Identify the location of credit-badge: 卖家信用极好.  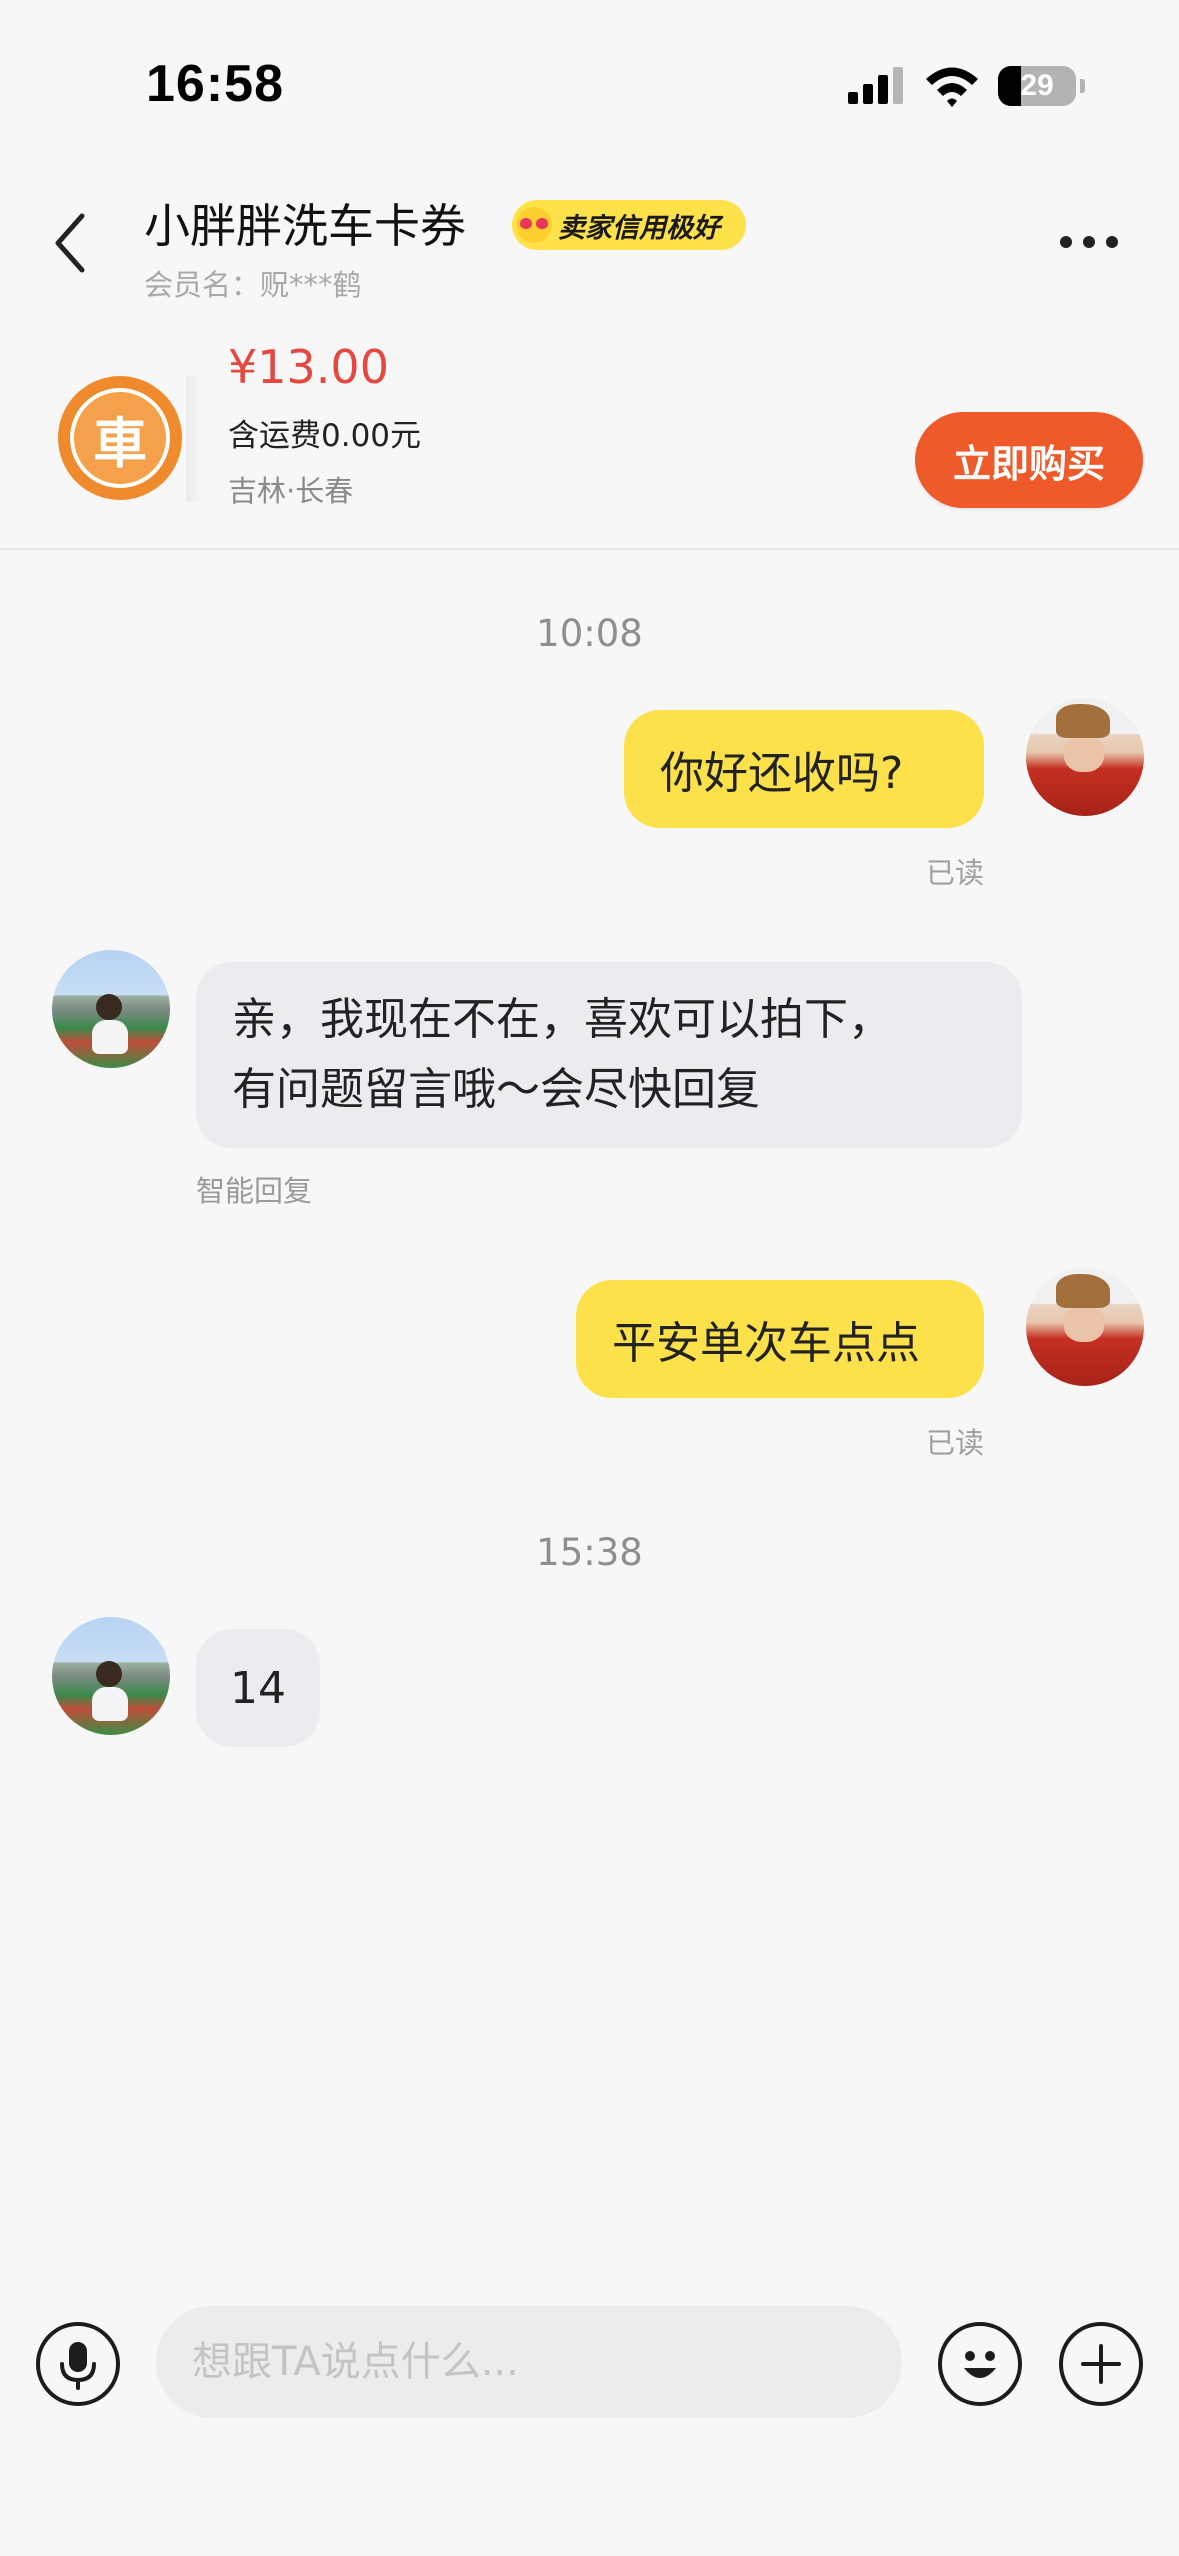
(629, 225).